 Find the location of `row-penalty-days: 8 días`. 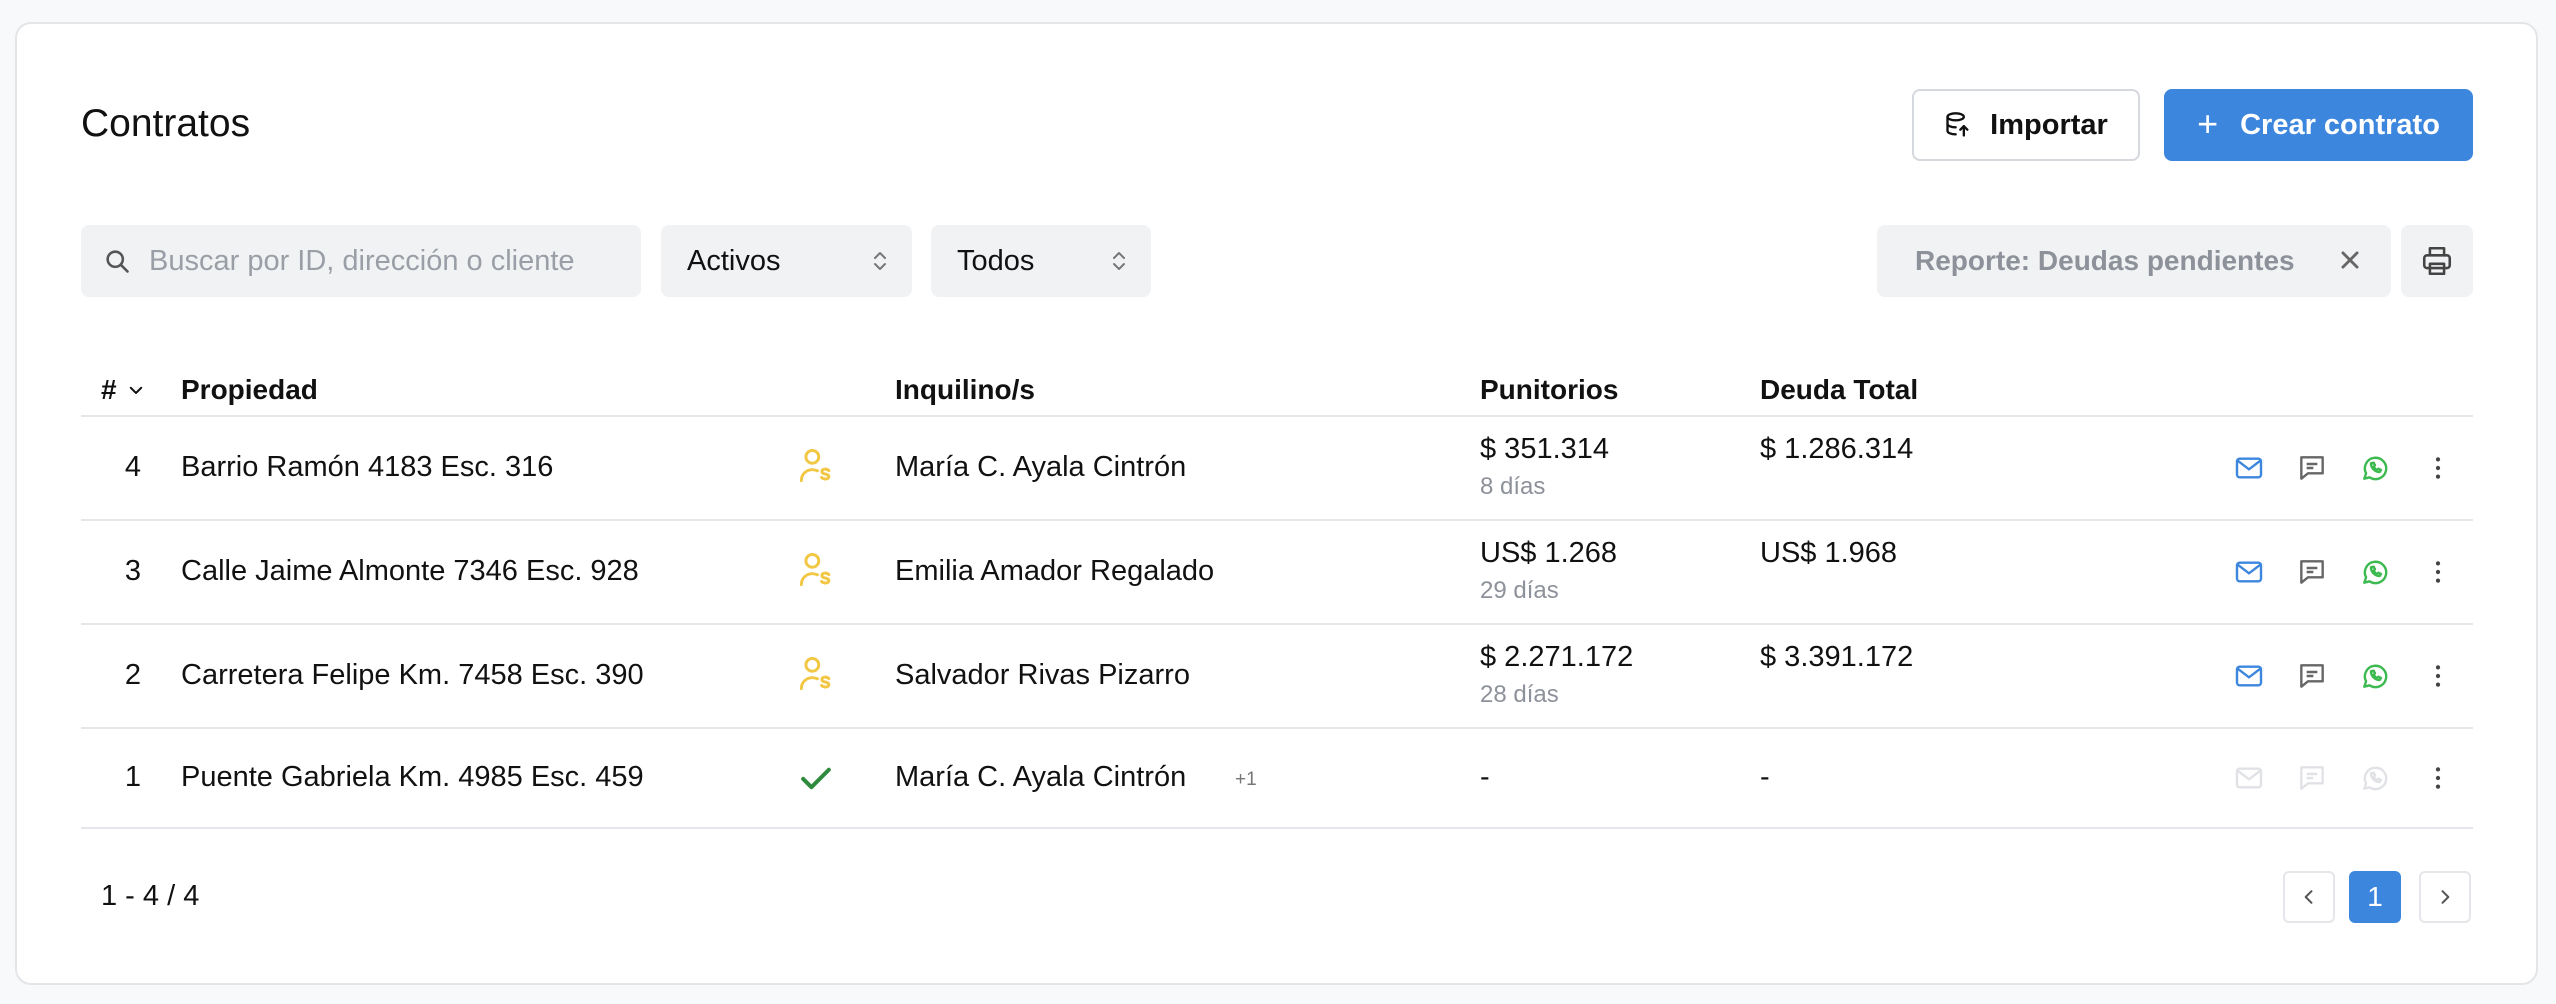

row-penalty-days: 8 días is located at coordinates (1513, 486).